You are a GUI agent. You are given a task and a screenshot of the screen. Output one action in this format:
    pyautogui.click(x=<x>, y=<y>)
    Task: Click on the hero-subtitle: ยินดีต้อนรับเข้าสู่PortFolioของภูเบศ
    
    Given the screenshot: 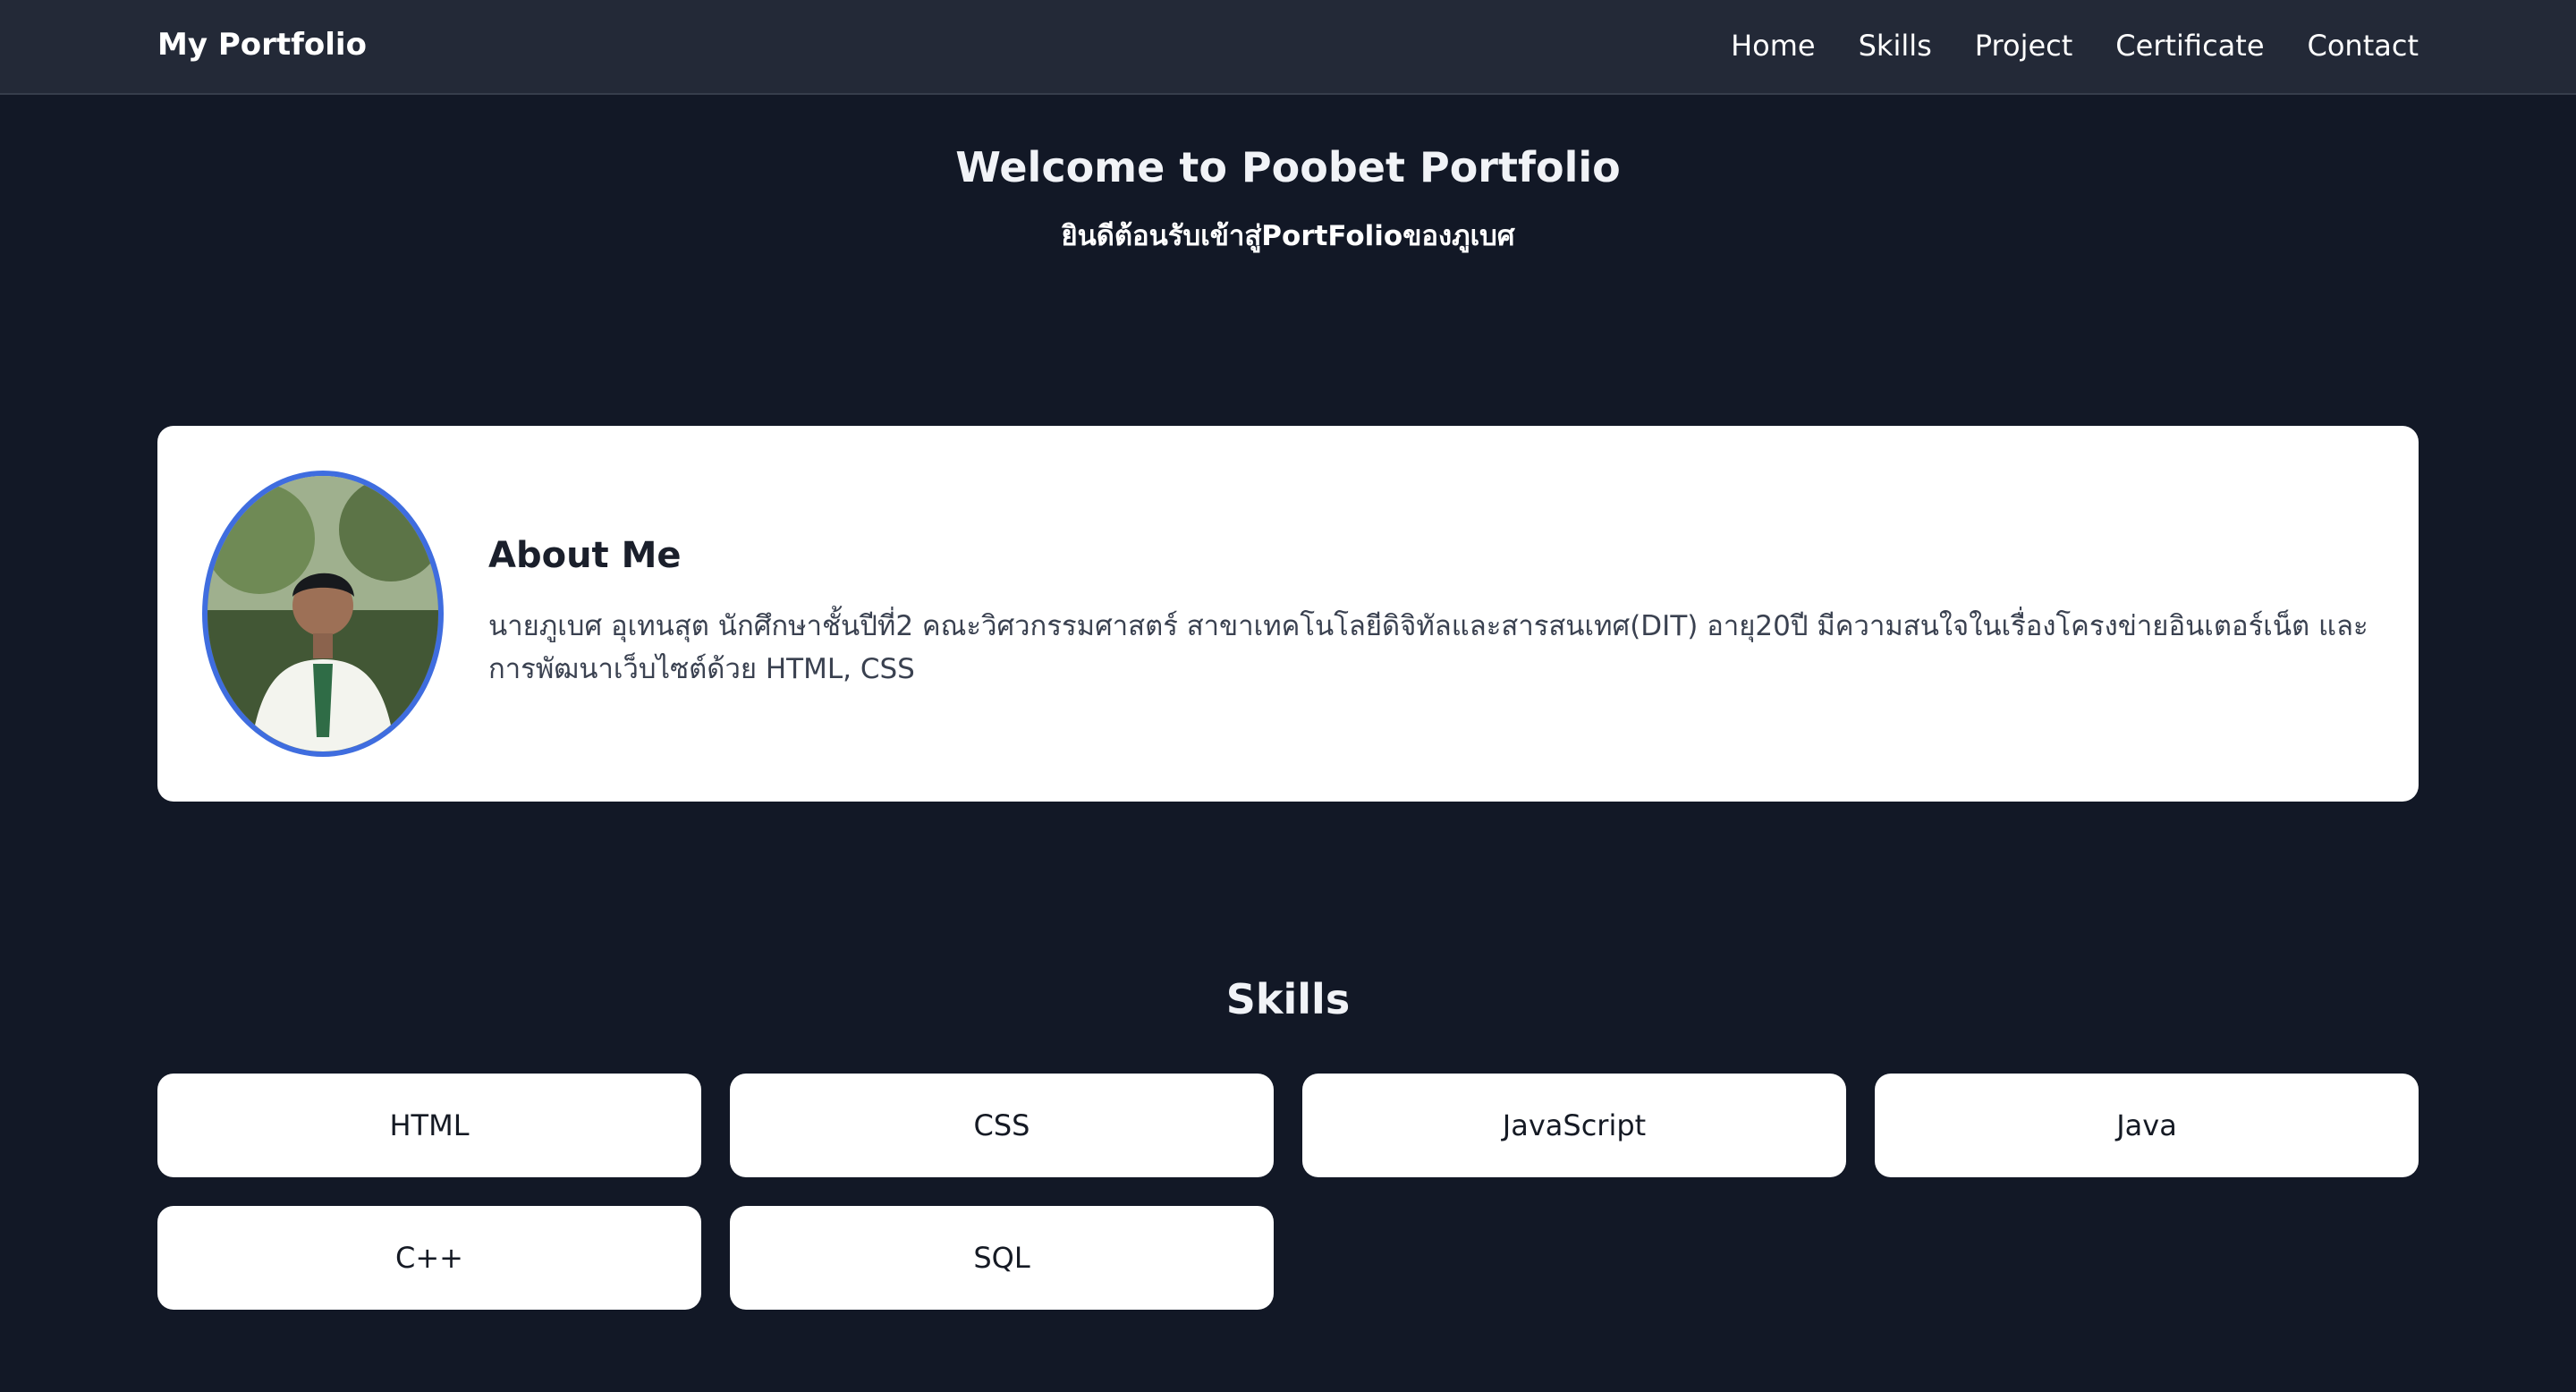 What is the action you would take?
    pyautogui.click(x=1288, y=236)
    